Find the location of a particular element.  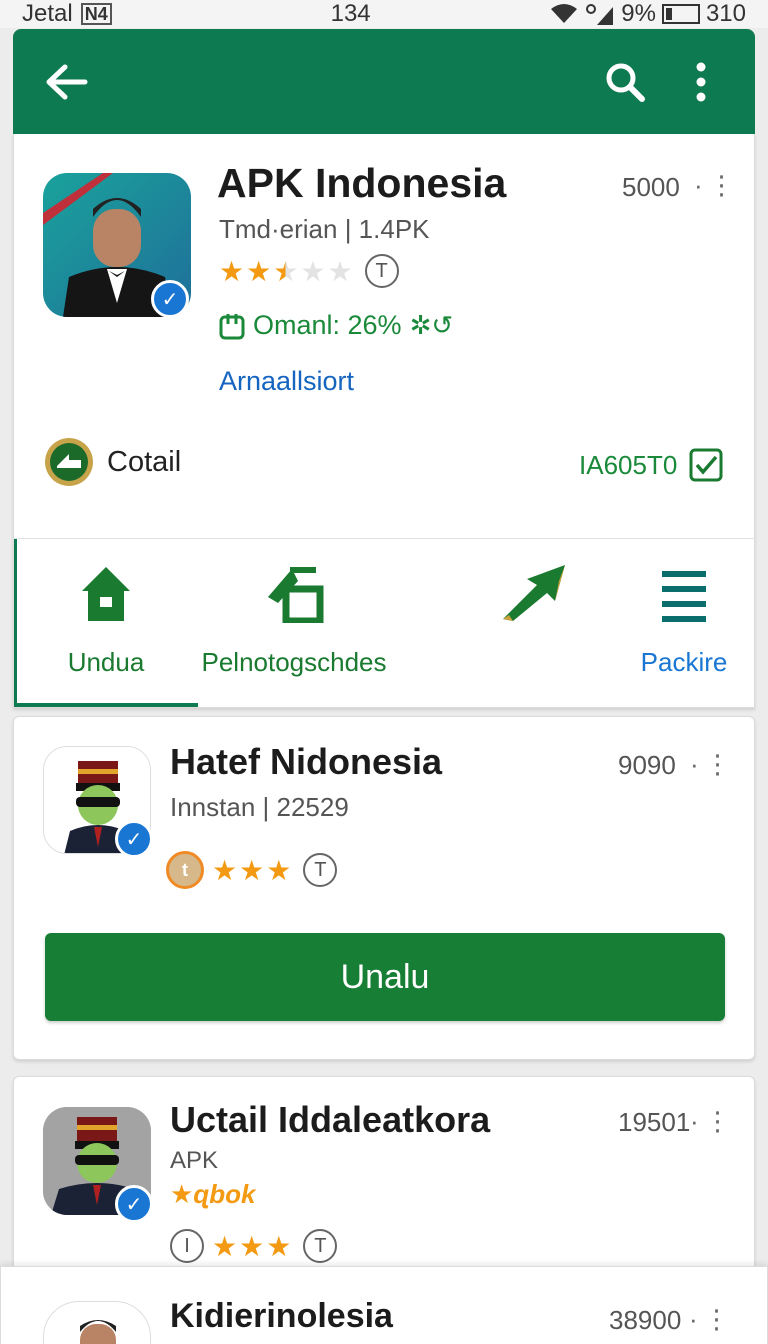

arrow-back-icon is located at coordinates (67, 81).